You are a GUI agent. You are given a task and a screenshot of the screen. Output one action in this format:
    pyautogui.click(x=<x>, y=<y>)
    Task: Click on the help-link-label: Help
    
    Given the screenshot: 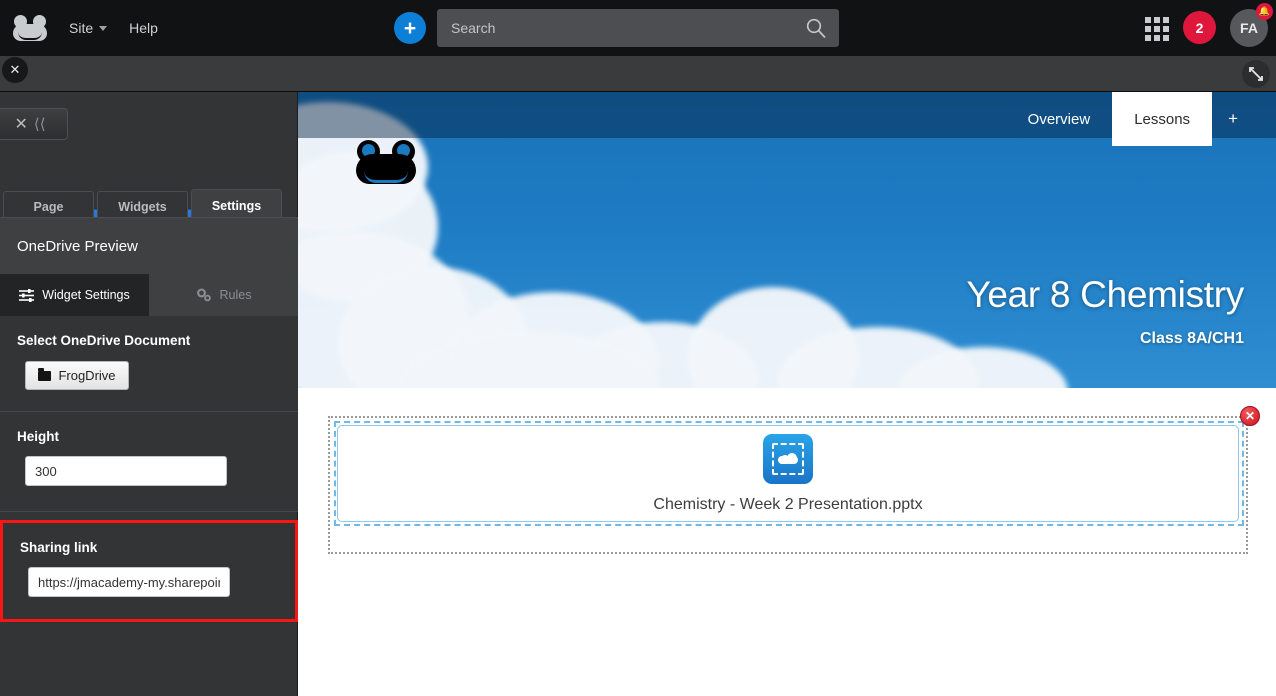 What is the action you would take?
    pyautogui.click(x=143, y=28)
    